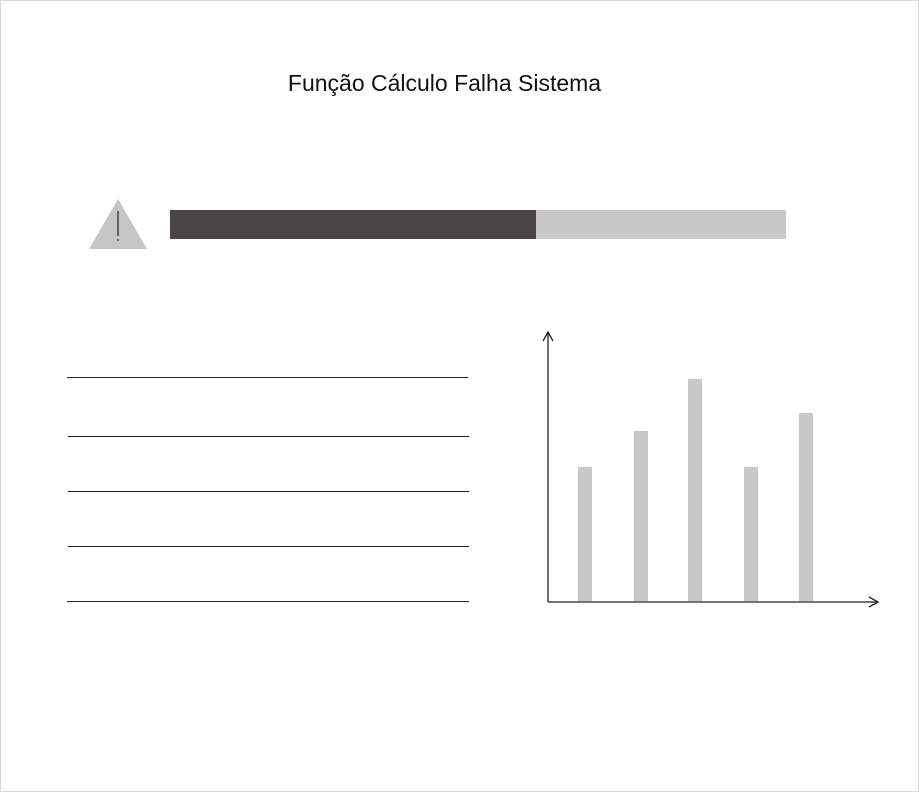 Image resolution: width=919 pixels, height=792 pixels. Describe the element at coordinates (444, 83) in the screenshot. I see `page-title: Função Cálculo Falha Sistema` at that location.